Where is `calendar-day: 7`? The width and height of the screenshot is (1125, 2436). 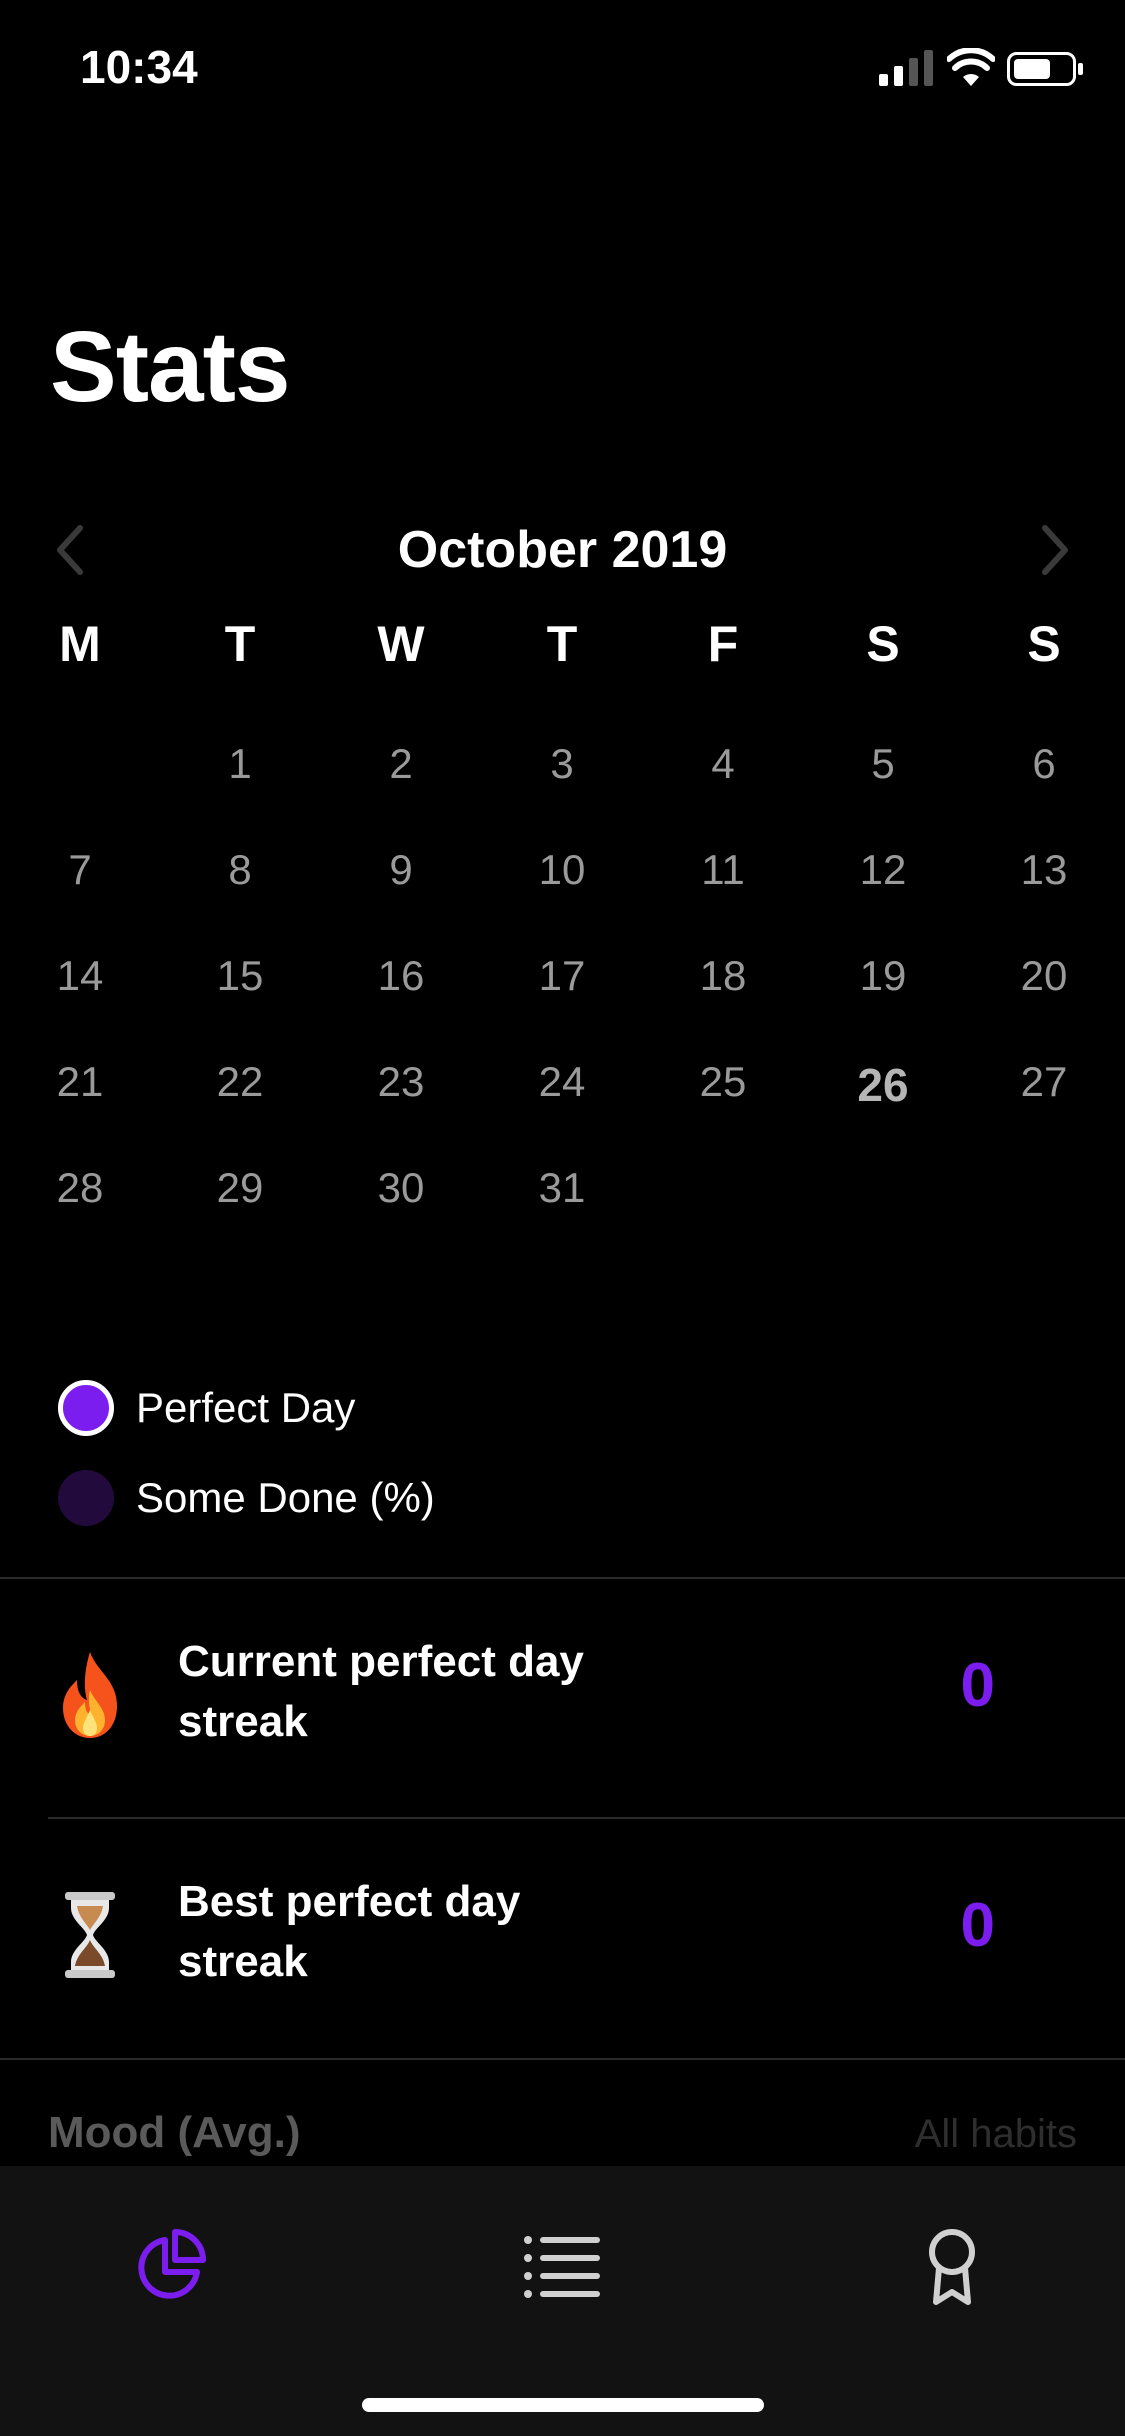 calendar-day: 7 is located at coordinates (80, 870).